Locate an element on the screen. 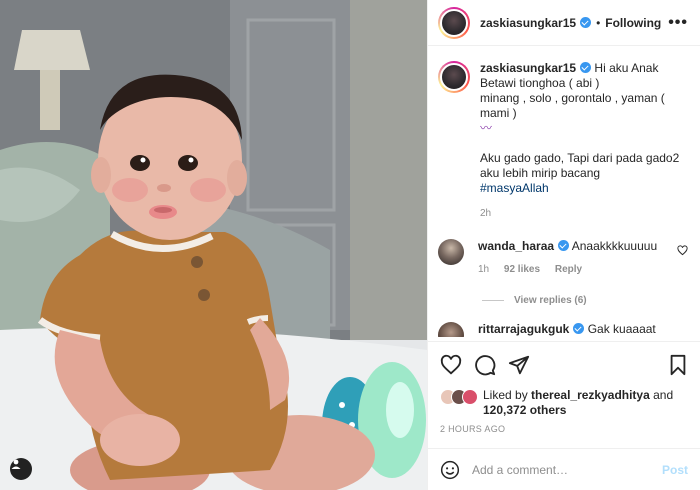 The image size is (700, 490). add-comment-bar: Post is located at coordinates (564, 469).